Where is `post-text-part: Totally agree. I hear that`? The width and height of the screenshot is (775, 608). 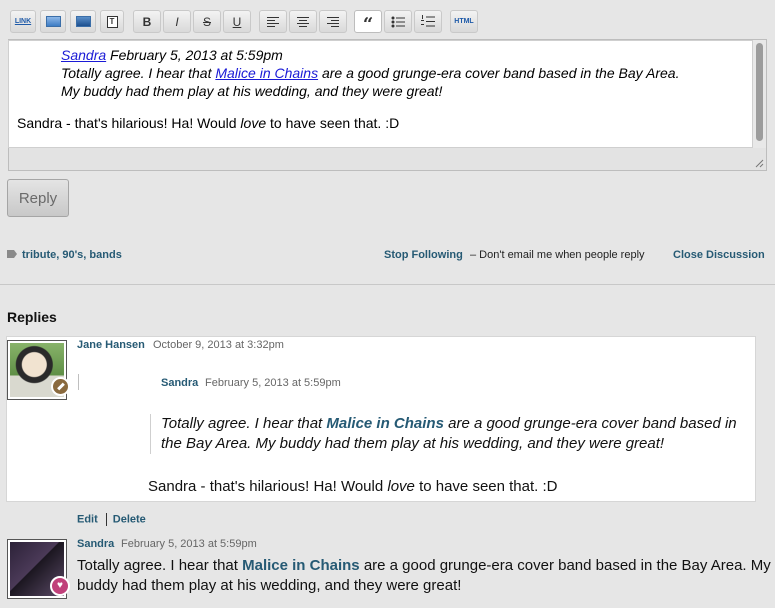 post-text-part: Totally agree. I hear that is located at coordinates (160, 565).